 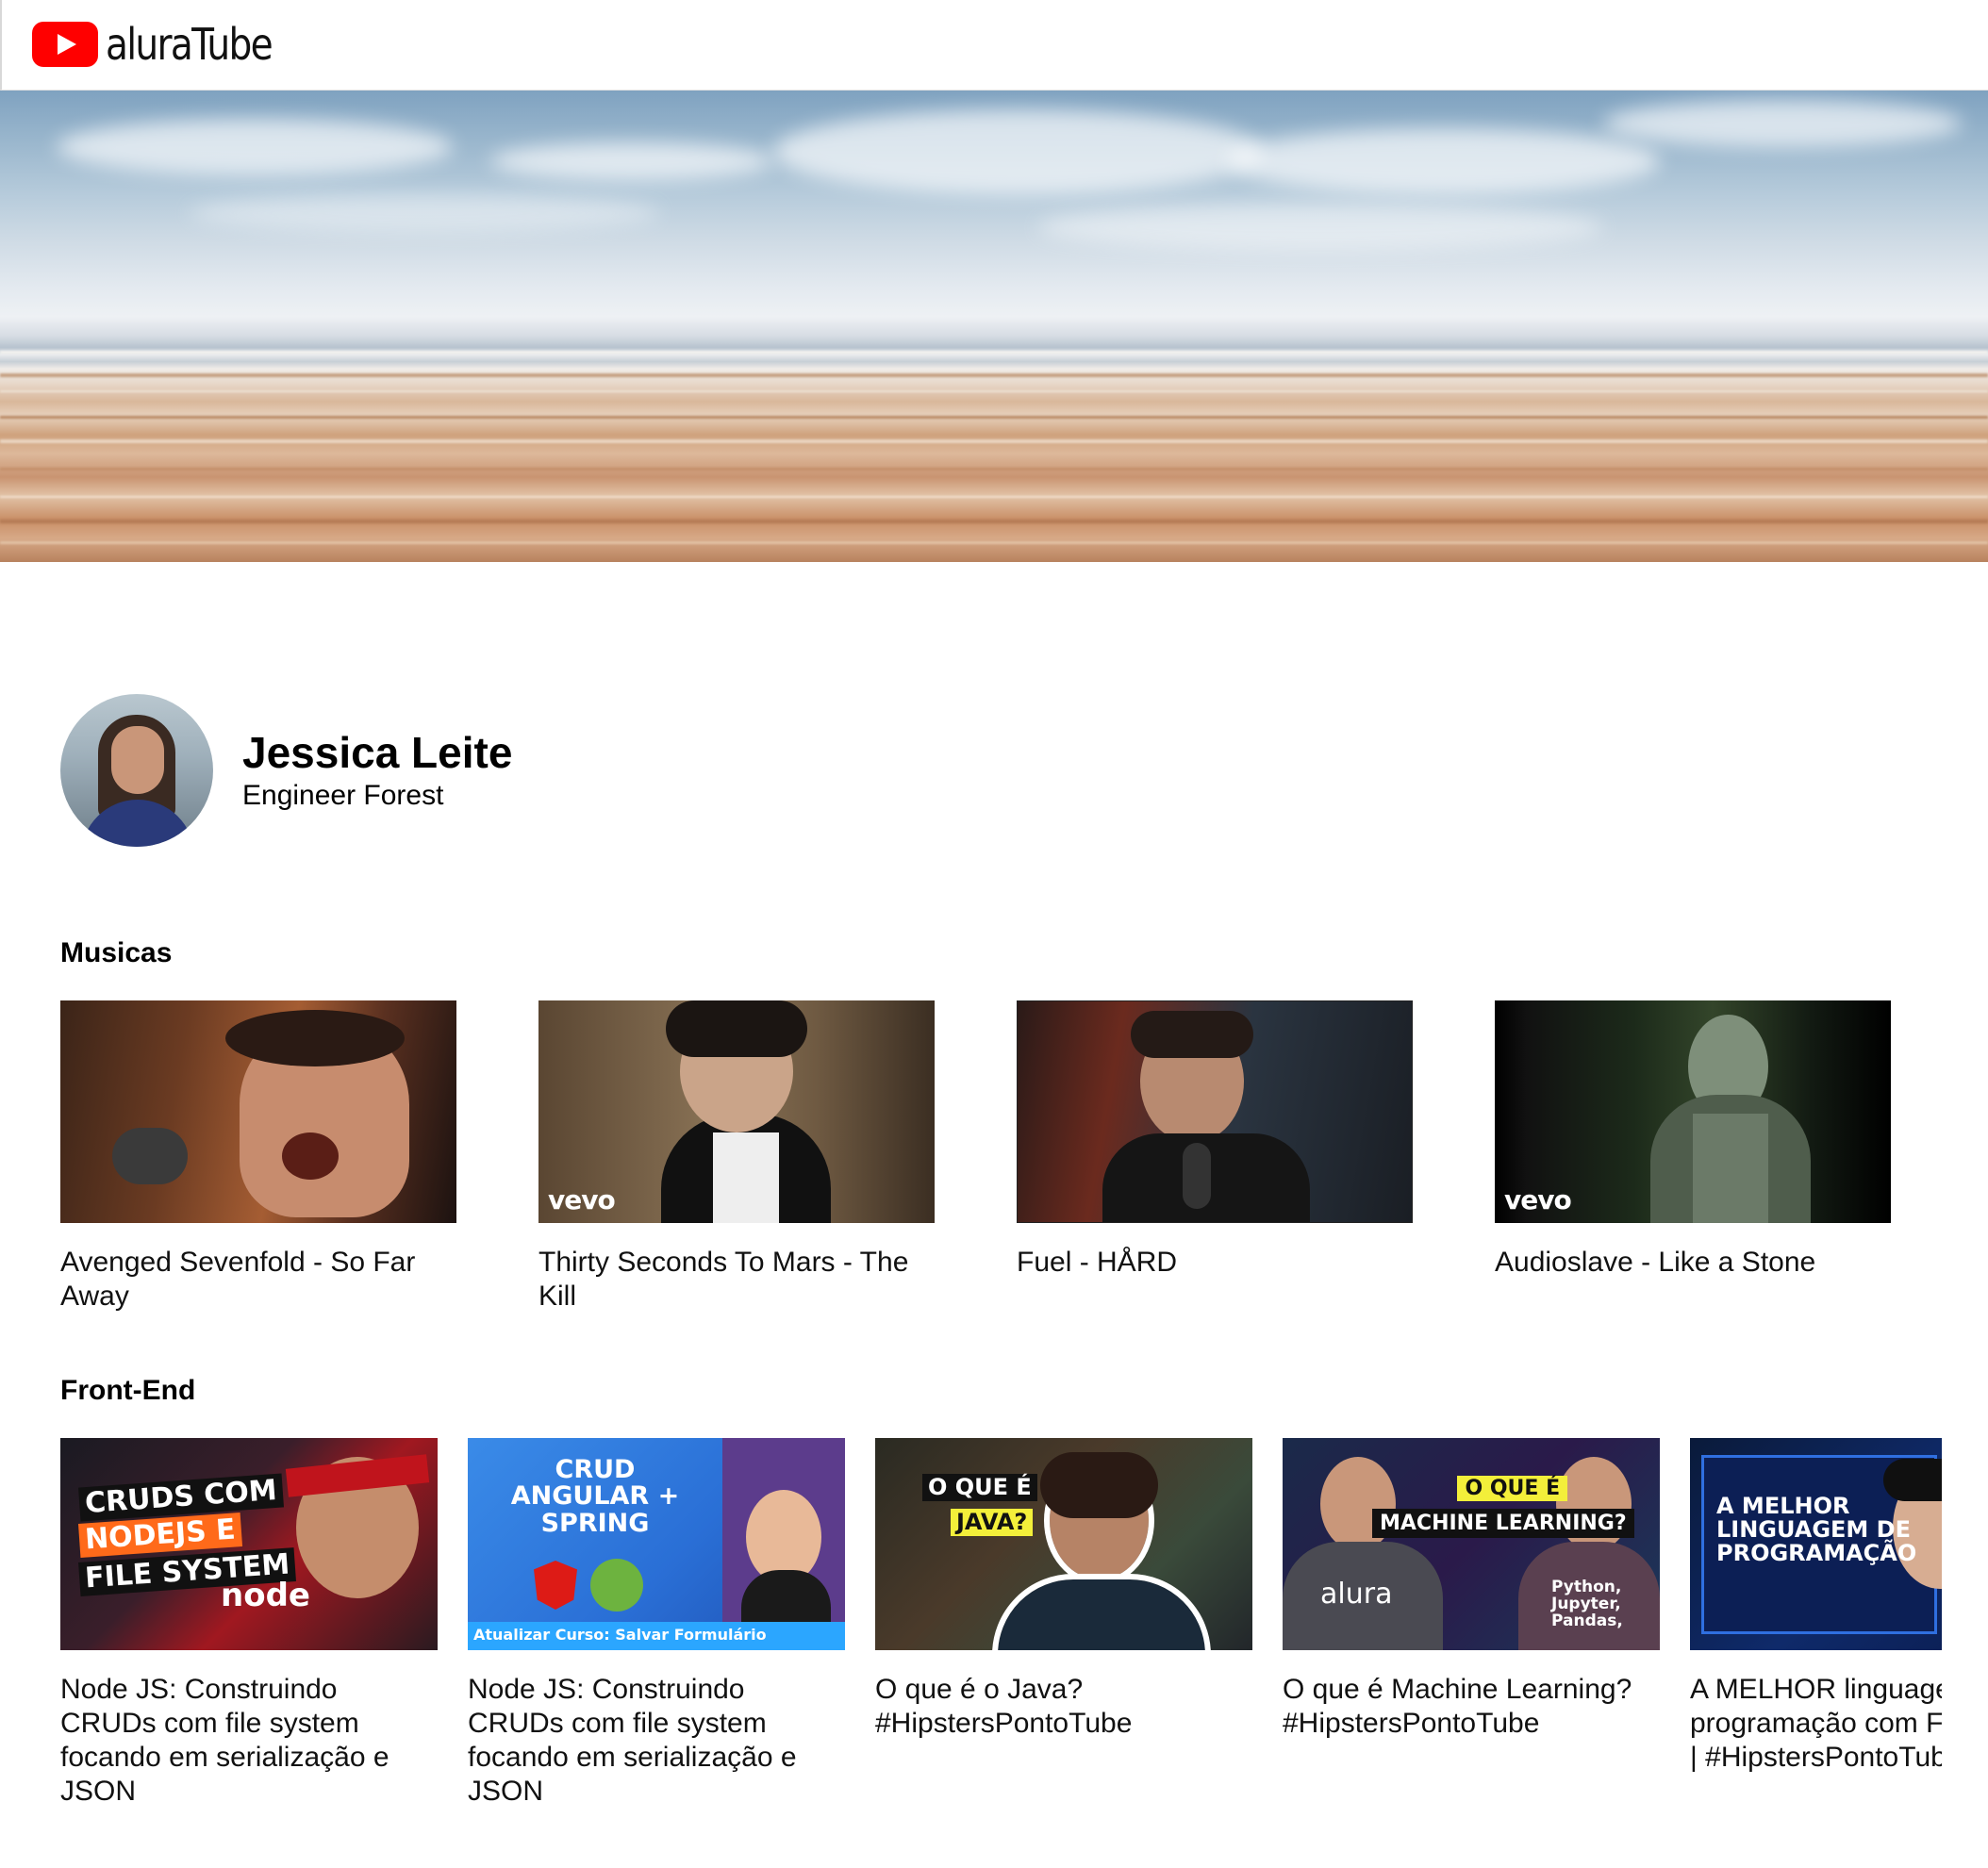 I want to click on profile-name: Jessica Leite, so click(x=377, y=752).